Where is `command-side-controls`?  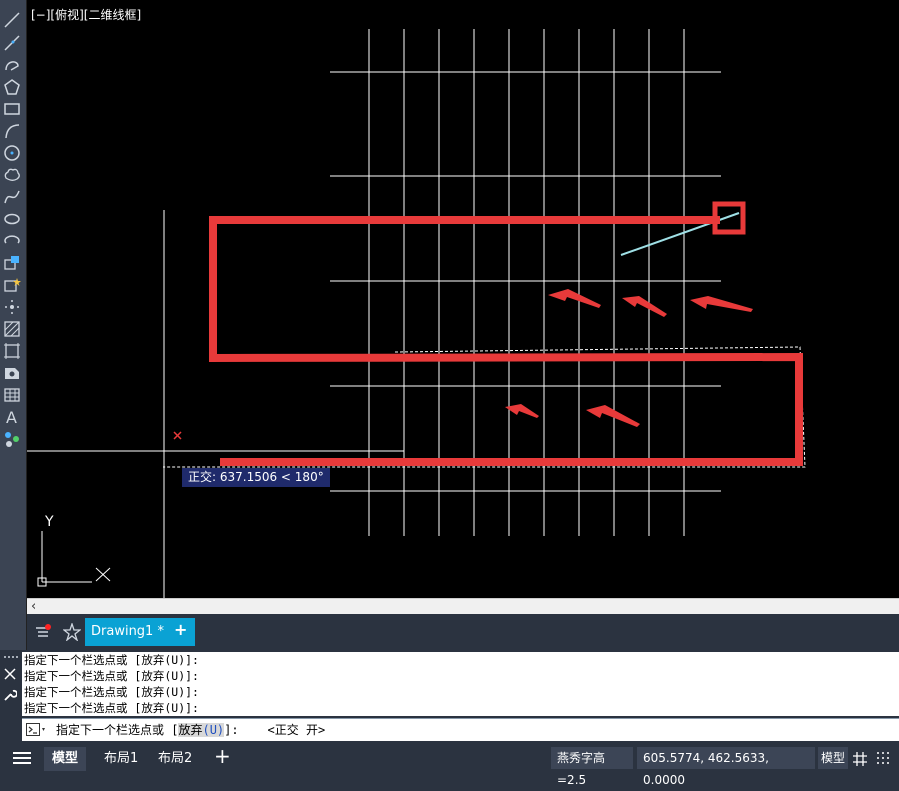 command-side-controls is located at coordinates (11, 695).